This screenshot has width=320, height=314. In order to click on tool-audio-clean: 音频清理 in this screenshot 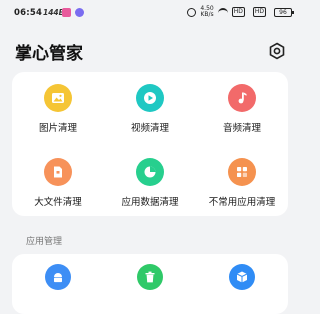, I will do `click(242, 109)`.